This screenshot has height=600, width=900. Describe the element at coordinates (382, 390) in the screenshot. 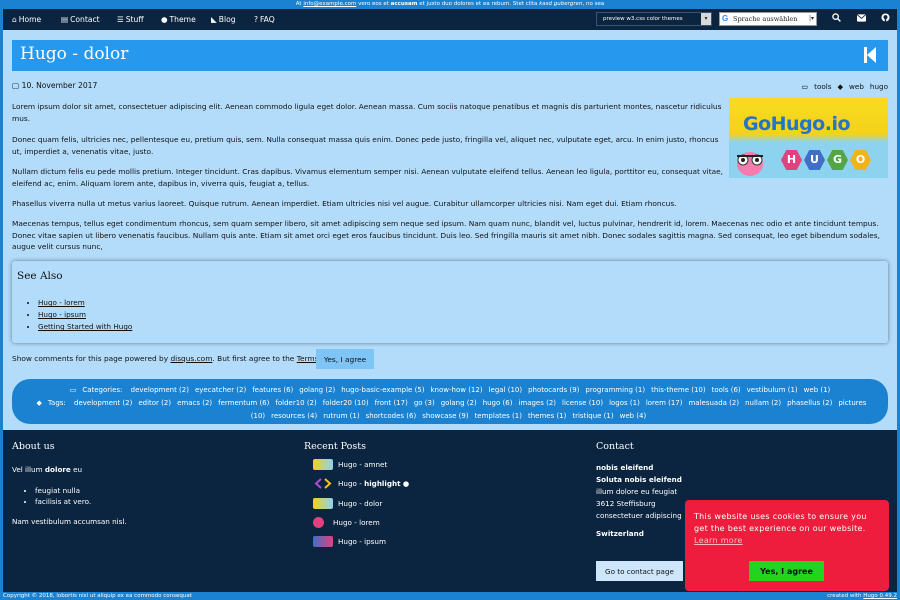

I see `category-link: hugo-basic-example (5)` at that location.